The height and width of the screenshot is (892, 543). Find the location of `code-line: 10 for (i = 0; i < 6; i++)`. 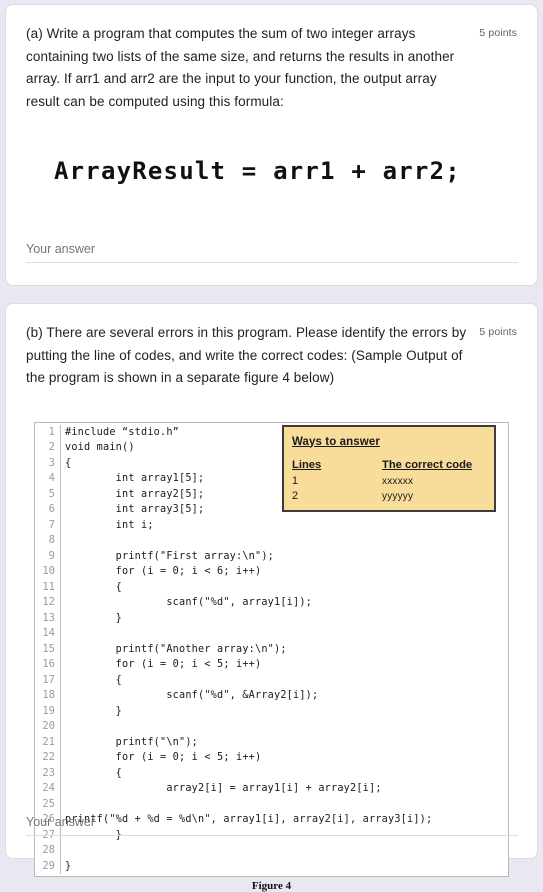

code-line: 10 for (i = 0; i < 6; i++) is located at coordinates (271, 572).